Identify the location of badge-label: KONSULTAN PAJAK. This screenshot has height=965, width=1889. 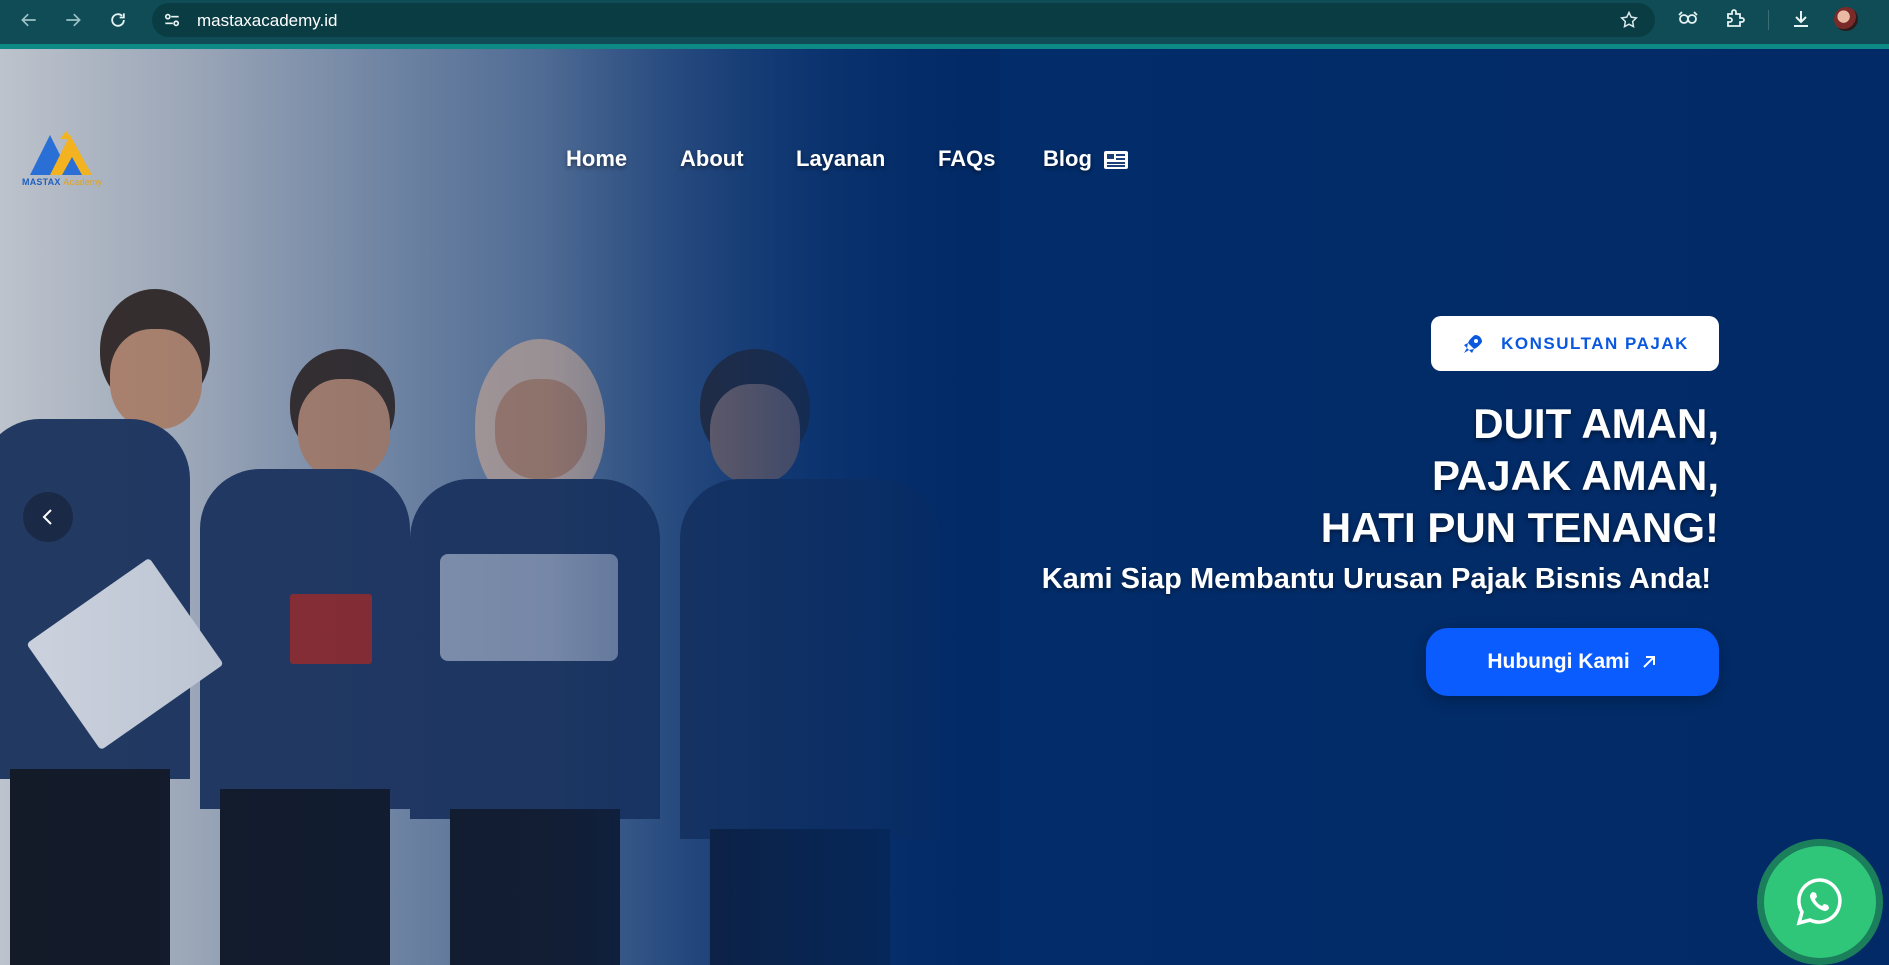
(1595, 343).